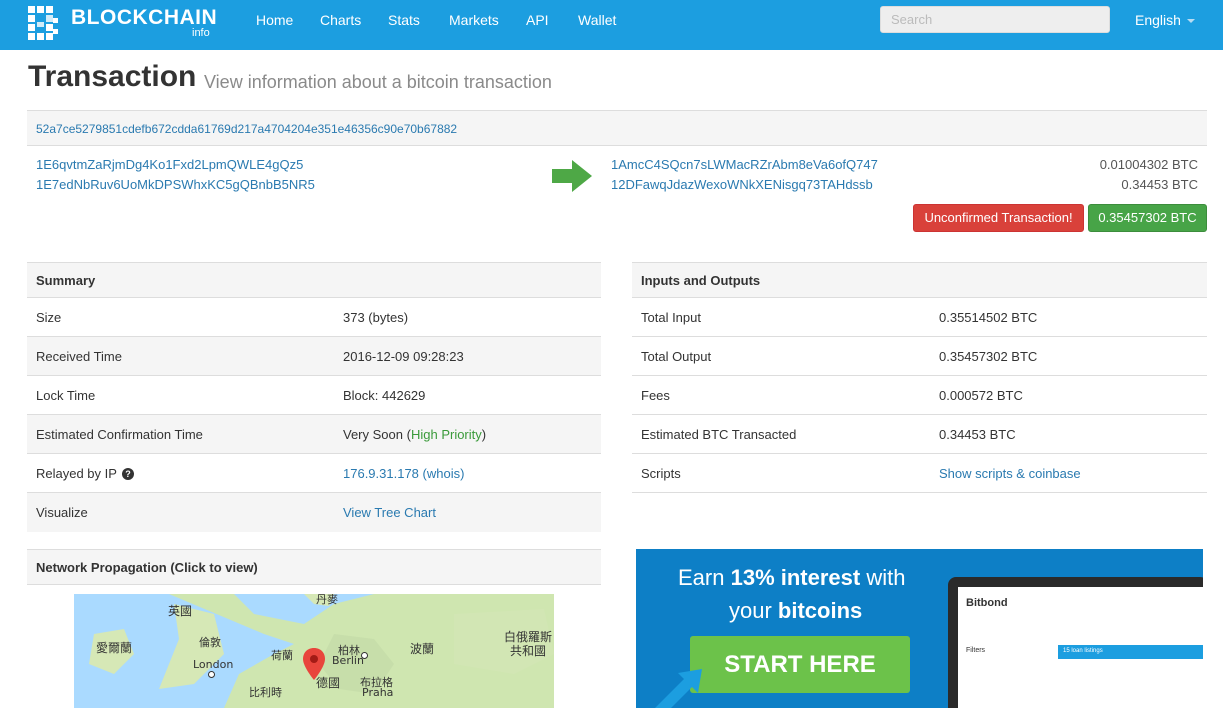  Describe the element at coordinates (403, 356) in the screenshot. I see `row-value: 2016-12-09 09:28:23` at that location.